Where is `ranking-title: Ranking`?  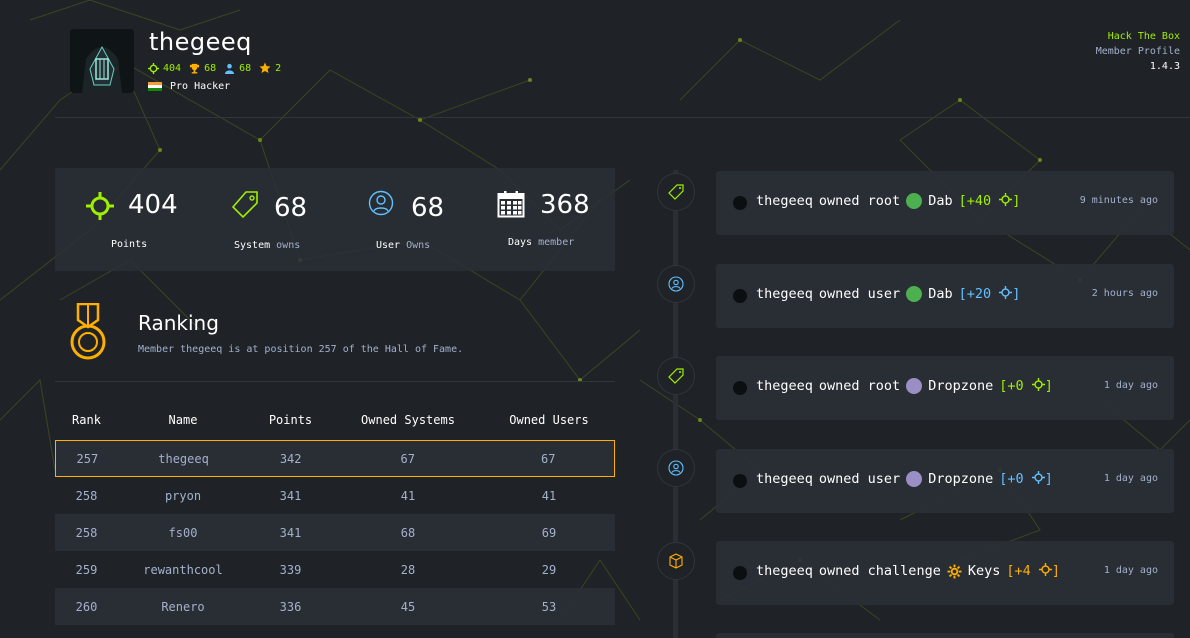
ranking-title: Ranking is located at coordinates (178, 323).